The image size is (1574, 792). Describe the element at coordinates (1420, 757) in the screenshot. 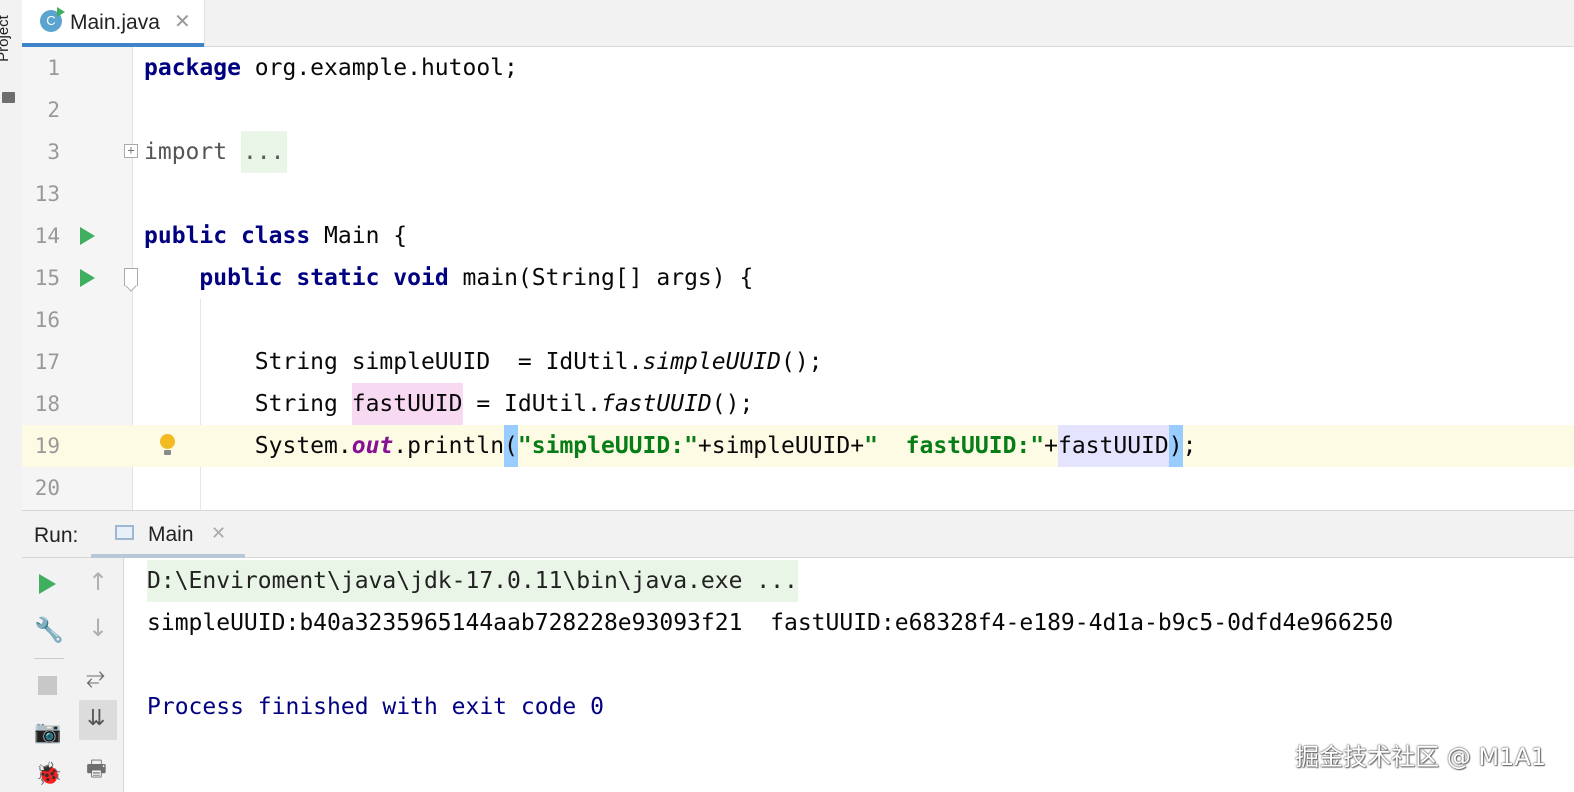

I see `watermark: 掘金技术社区 @ M1A1` at that location.